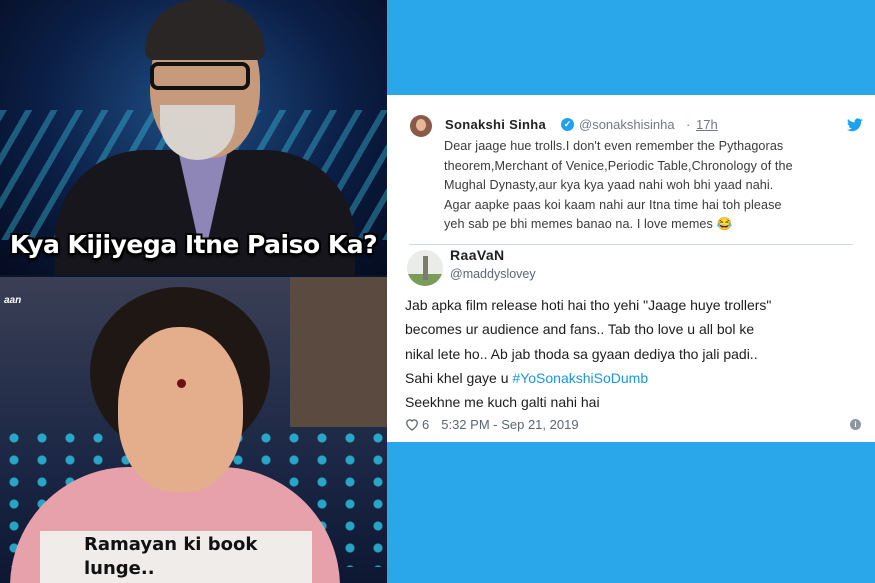 Image resolution: width=875 pixels, height=583 pixels. I want to click on tweet-time: 17h, so click(707, 124).